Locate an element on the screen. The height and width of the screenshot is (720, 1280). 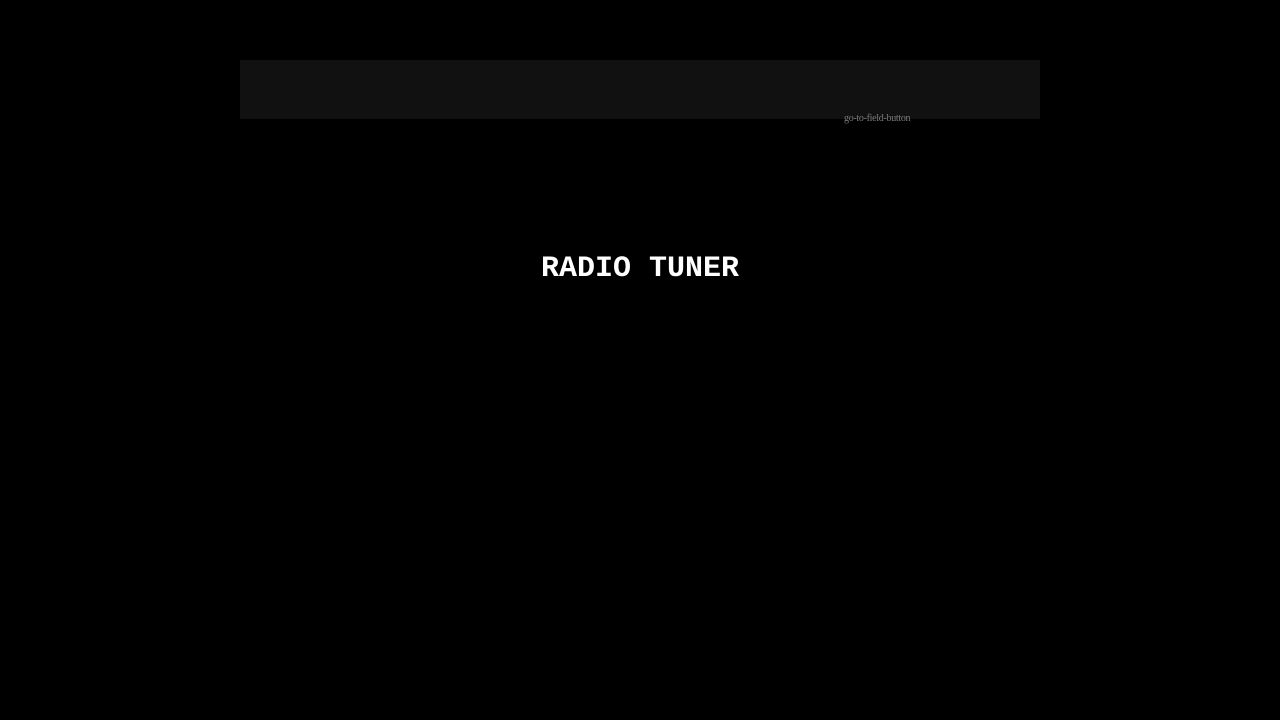
top-bar is located at coordinates (640, 89).